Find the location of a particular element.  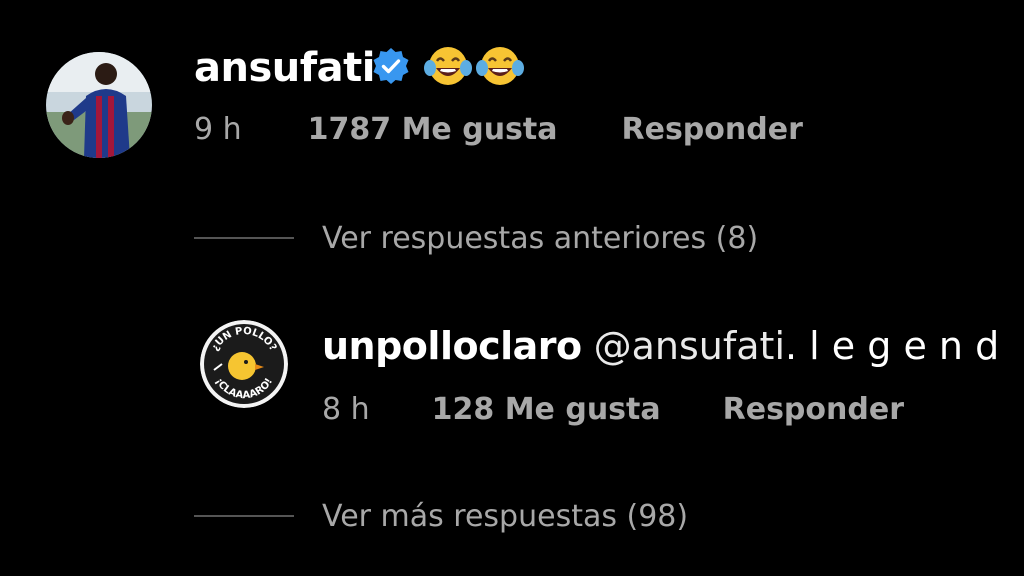

avatar-unpolloclaro: ¿UN POLLO? ¡CLAAAARO! is located at coordinates (244, 364).